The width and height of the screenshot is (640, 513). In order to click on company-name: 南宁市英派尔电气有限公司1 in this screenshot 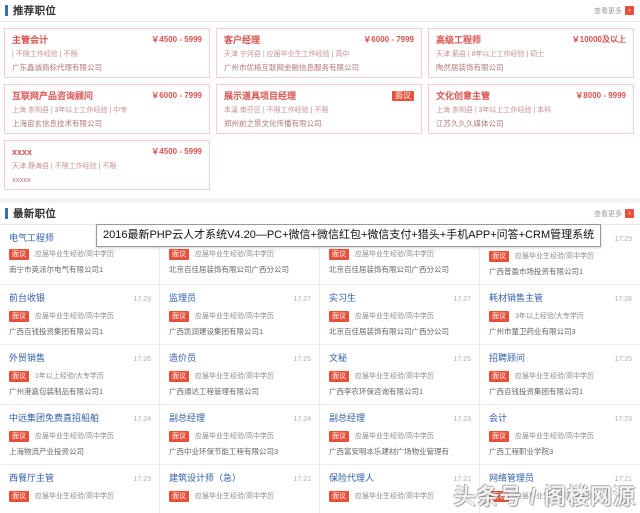, I will do `click(80, 270)`.